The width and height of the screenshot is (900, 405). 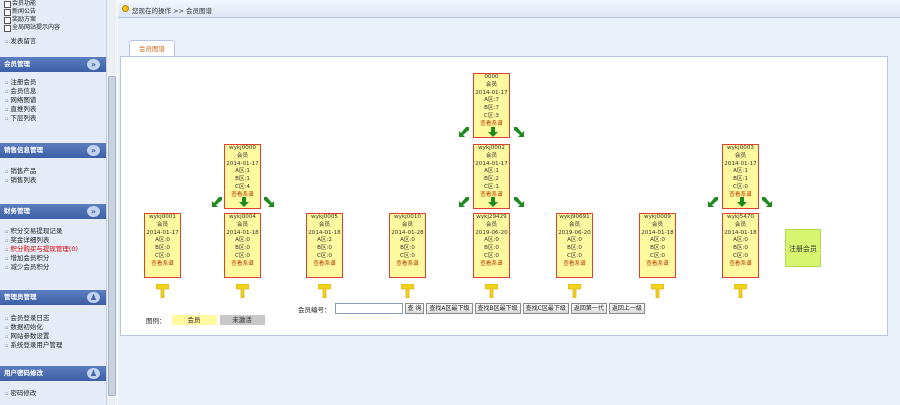 What do you see at coordinates (53, 258) in the screenshot?
I see `sidebar-item-add-points: 增加会员积分` at bounding box center [53, 258].